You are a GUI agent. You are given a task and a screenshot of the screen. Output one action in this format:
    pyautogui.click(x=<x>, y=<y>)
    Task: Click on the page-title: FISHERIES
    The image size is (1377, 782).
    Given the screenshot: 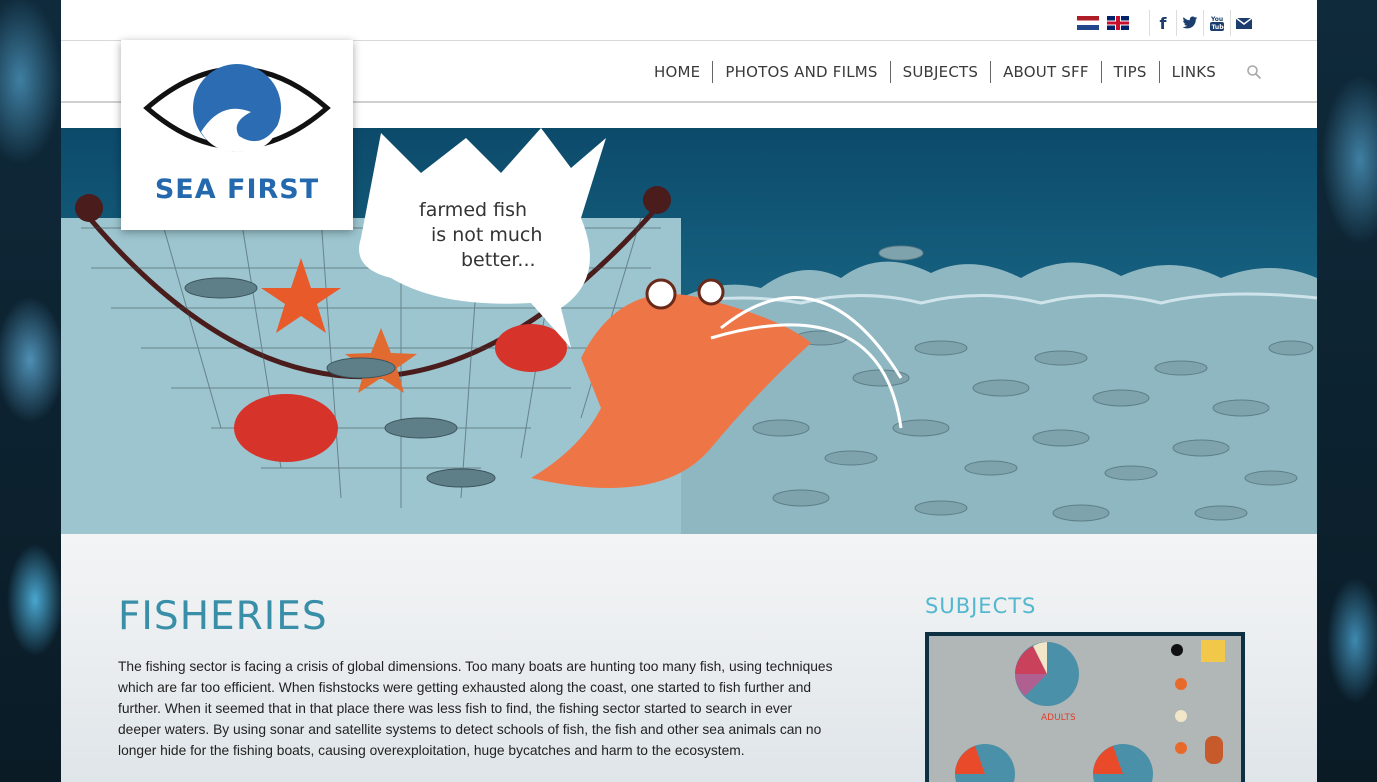 What is the action you would take?
    pyautogui.click(x=223, y=616)
    